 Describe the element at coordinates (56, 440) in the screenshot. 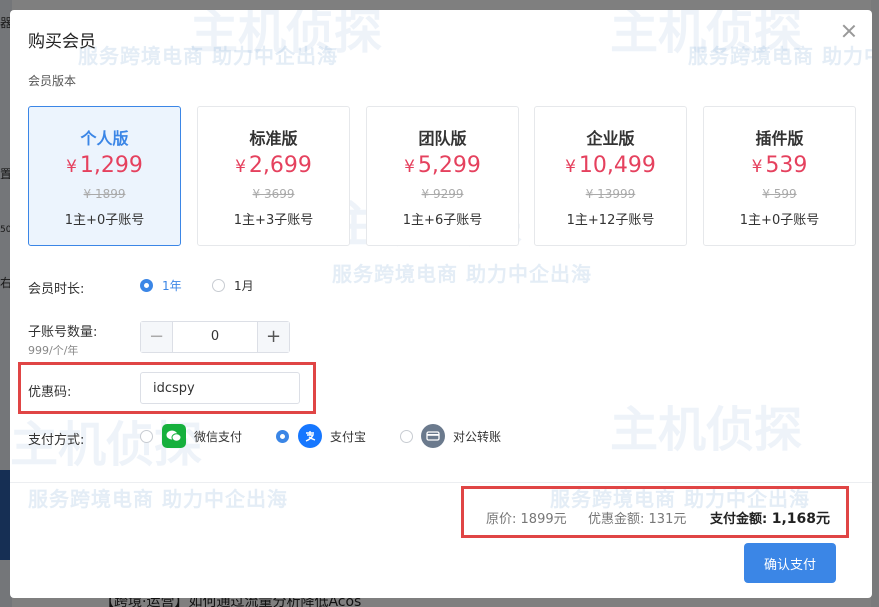

I see `payment-label: 支付方式:` at that location.